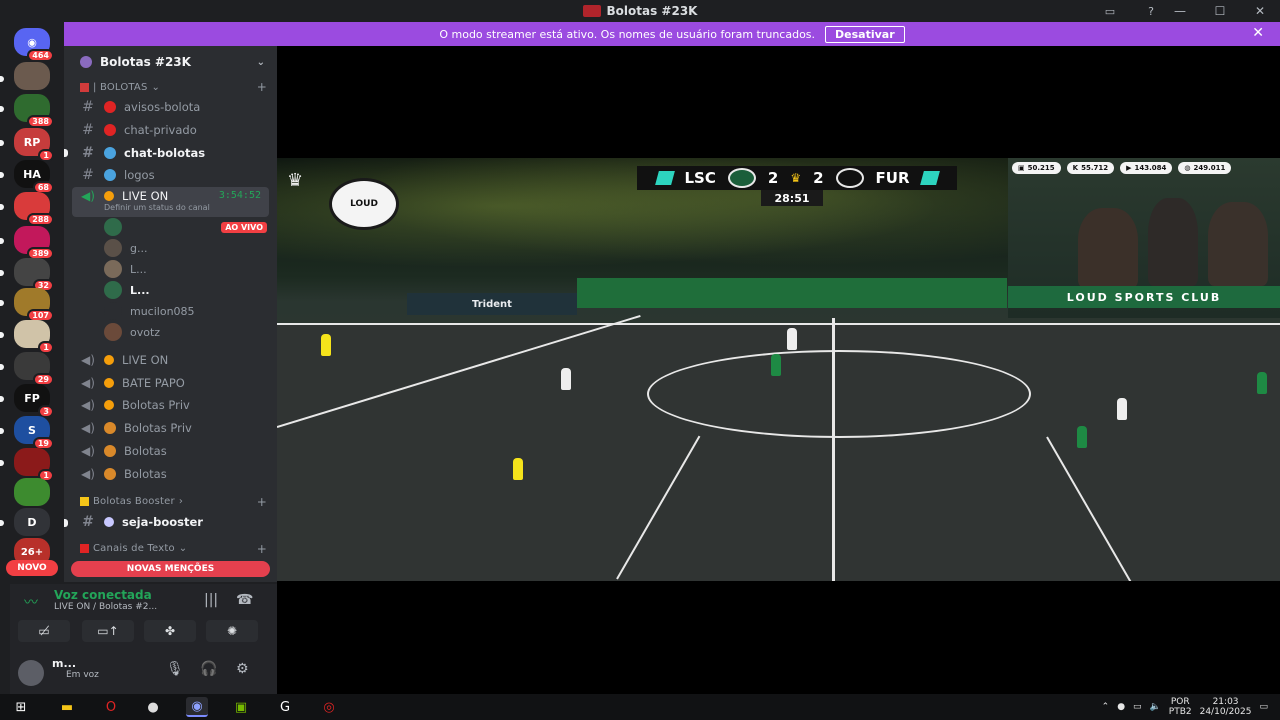 The image size is (1280, 720). Describe the element at coordinates (157, 207) in the screenshot. I see `channel-status-hint: Definir um status do canal` at that location.